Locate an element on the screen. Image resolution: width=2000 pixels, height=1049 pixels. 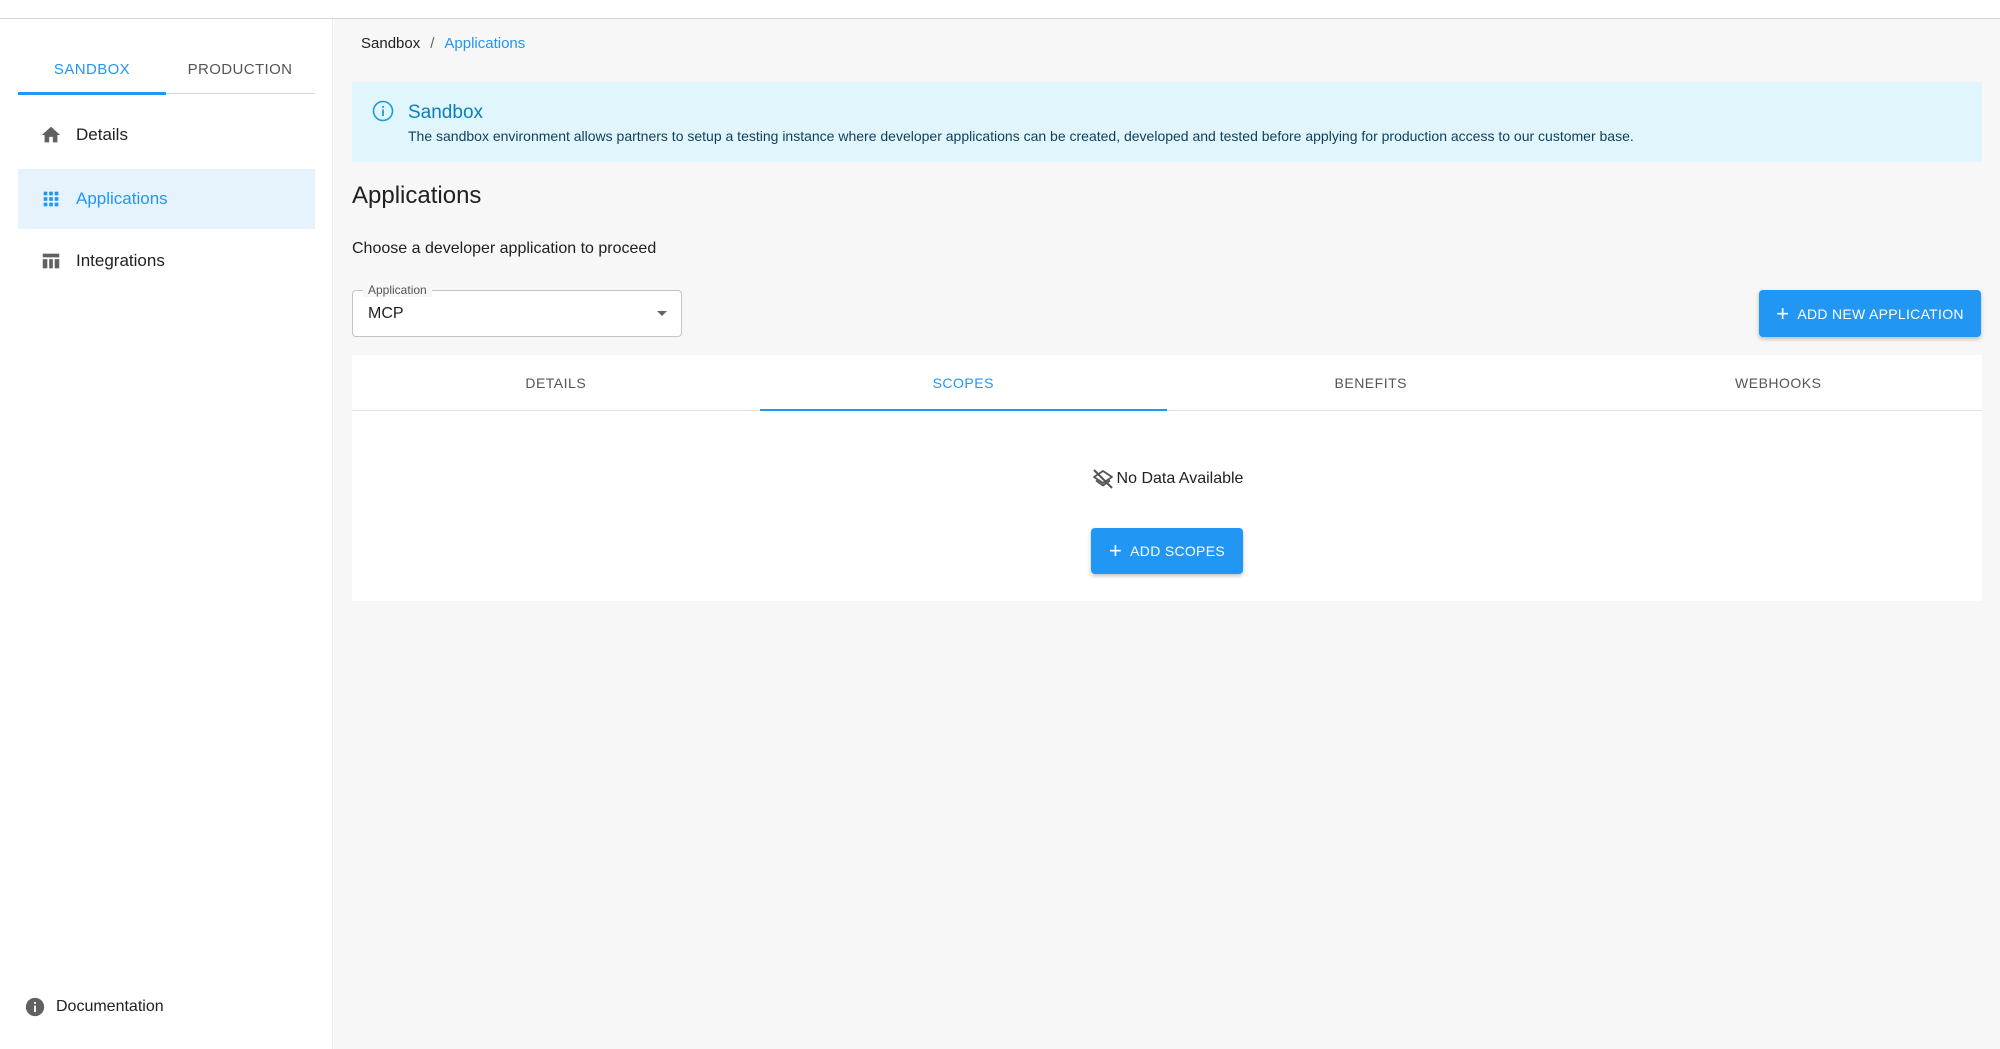
add-new-application-button: + ADD NEW APPLICATION is located at coordinates (1870, 313).